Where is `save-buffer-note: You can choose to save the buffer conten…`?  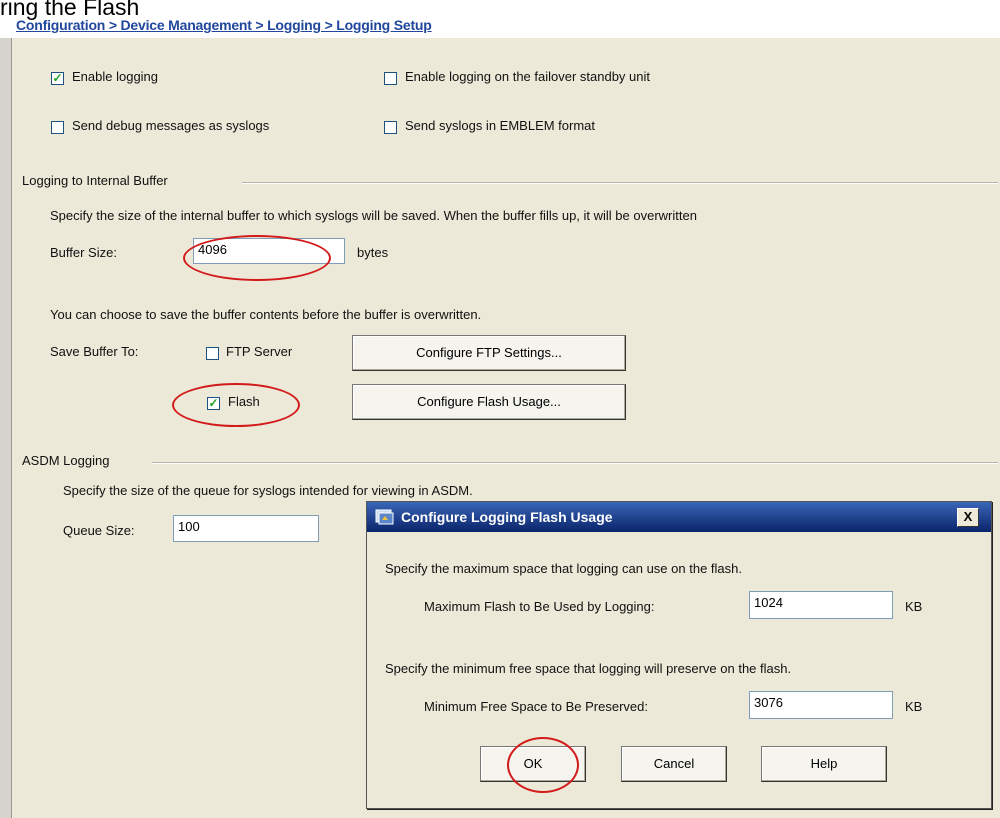
save-buffer-note: You can choose to save the buffer conten… is located at coordinates (266, 314).